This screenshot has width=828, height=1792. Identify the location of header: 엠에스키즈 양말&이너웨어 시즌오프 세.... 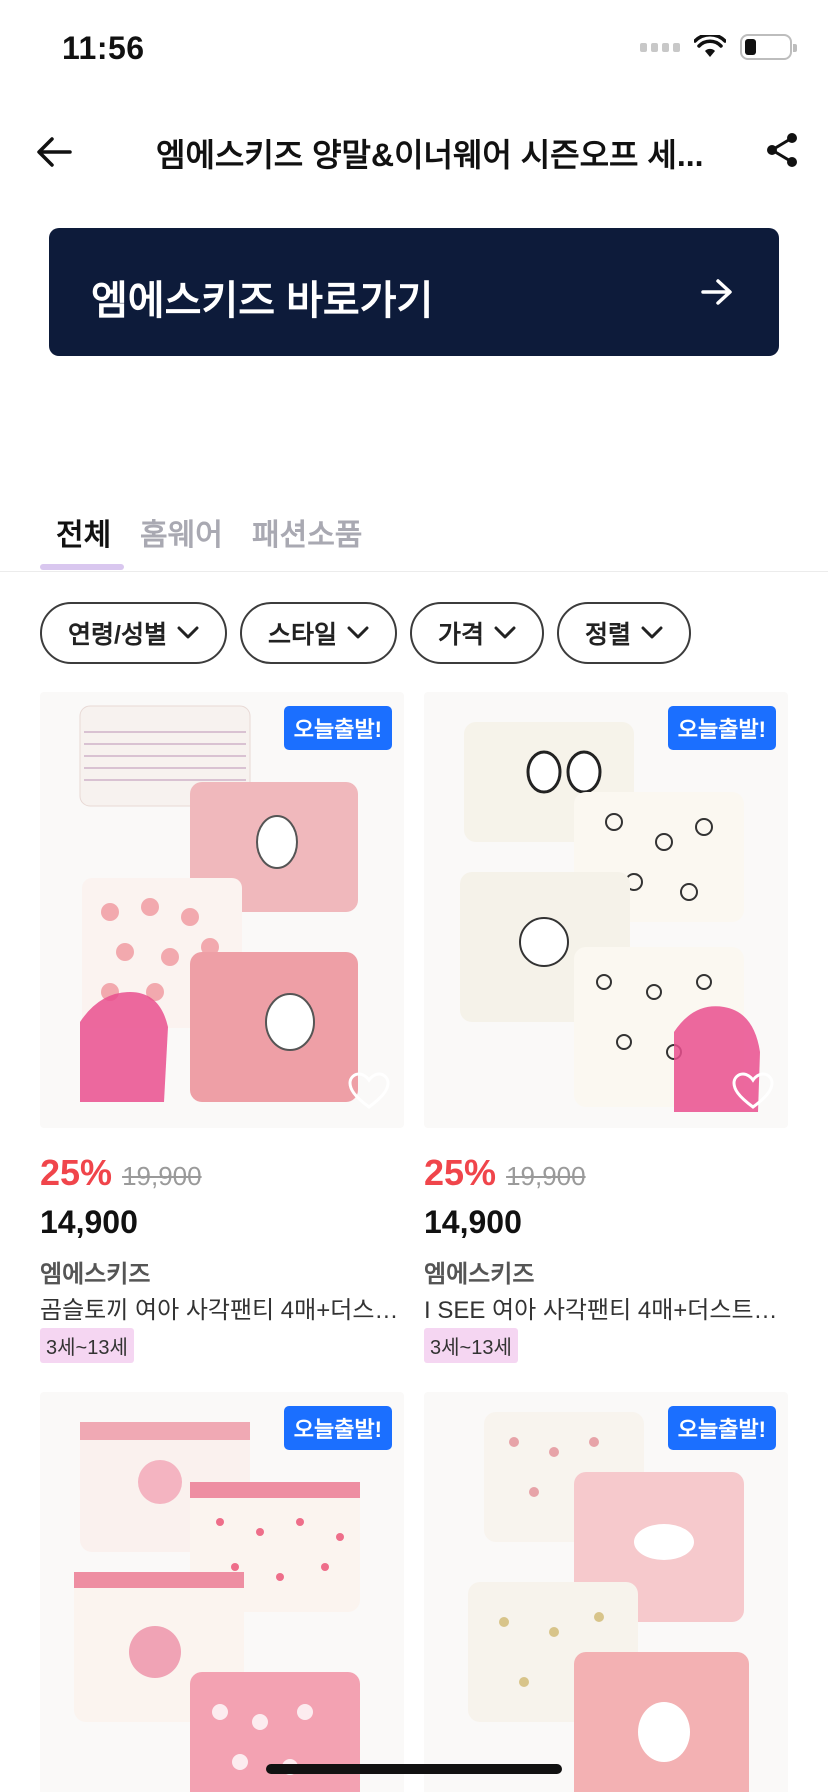
(414, 152).